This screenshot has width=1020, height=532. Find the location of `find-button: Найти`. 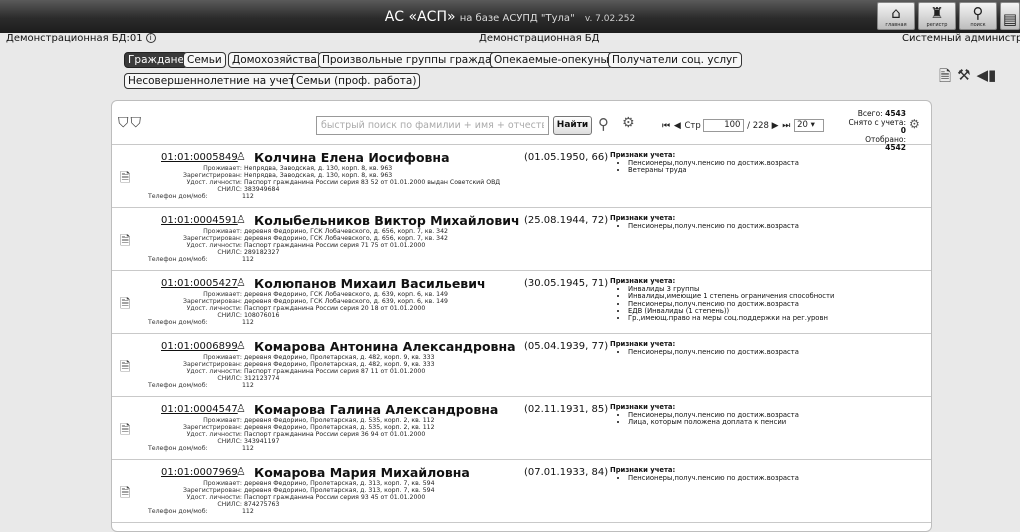

find-button: Найти is located at coordinates (572, 125).